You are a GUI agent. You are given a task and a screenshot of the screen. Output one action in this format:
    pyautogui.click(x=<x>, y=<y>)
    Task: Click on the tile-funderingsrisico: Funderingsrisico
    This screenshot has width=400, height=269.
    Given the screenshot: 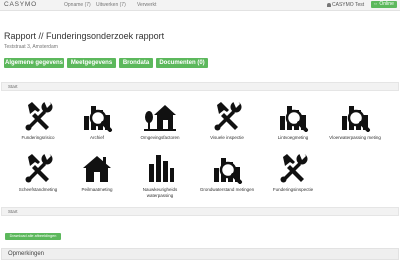 What is the action you would take?
    pyautogui.click(x=38, y=126)
    